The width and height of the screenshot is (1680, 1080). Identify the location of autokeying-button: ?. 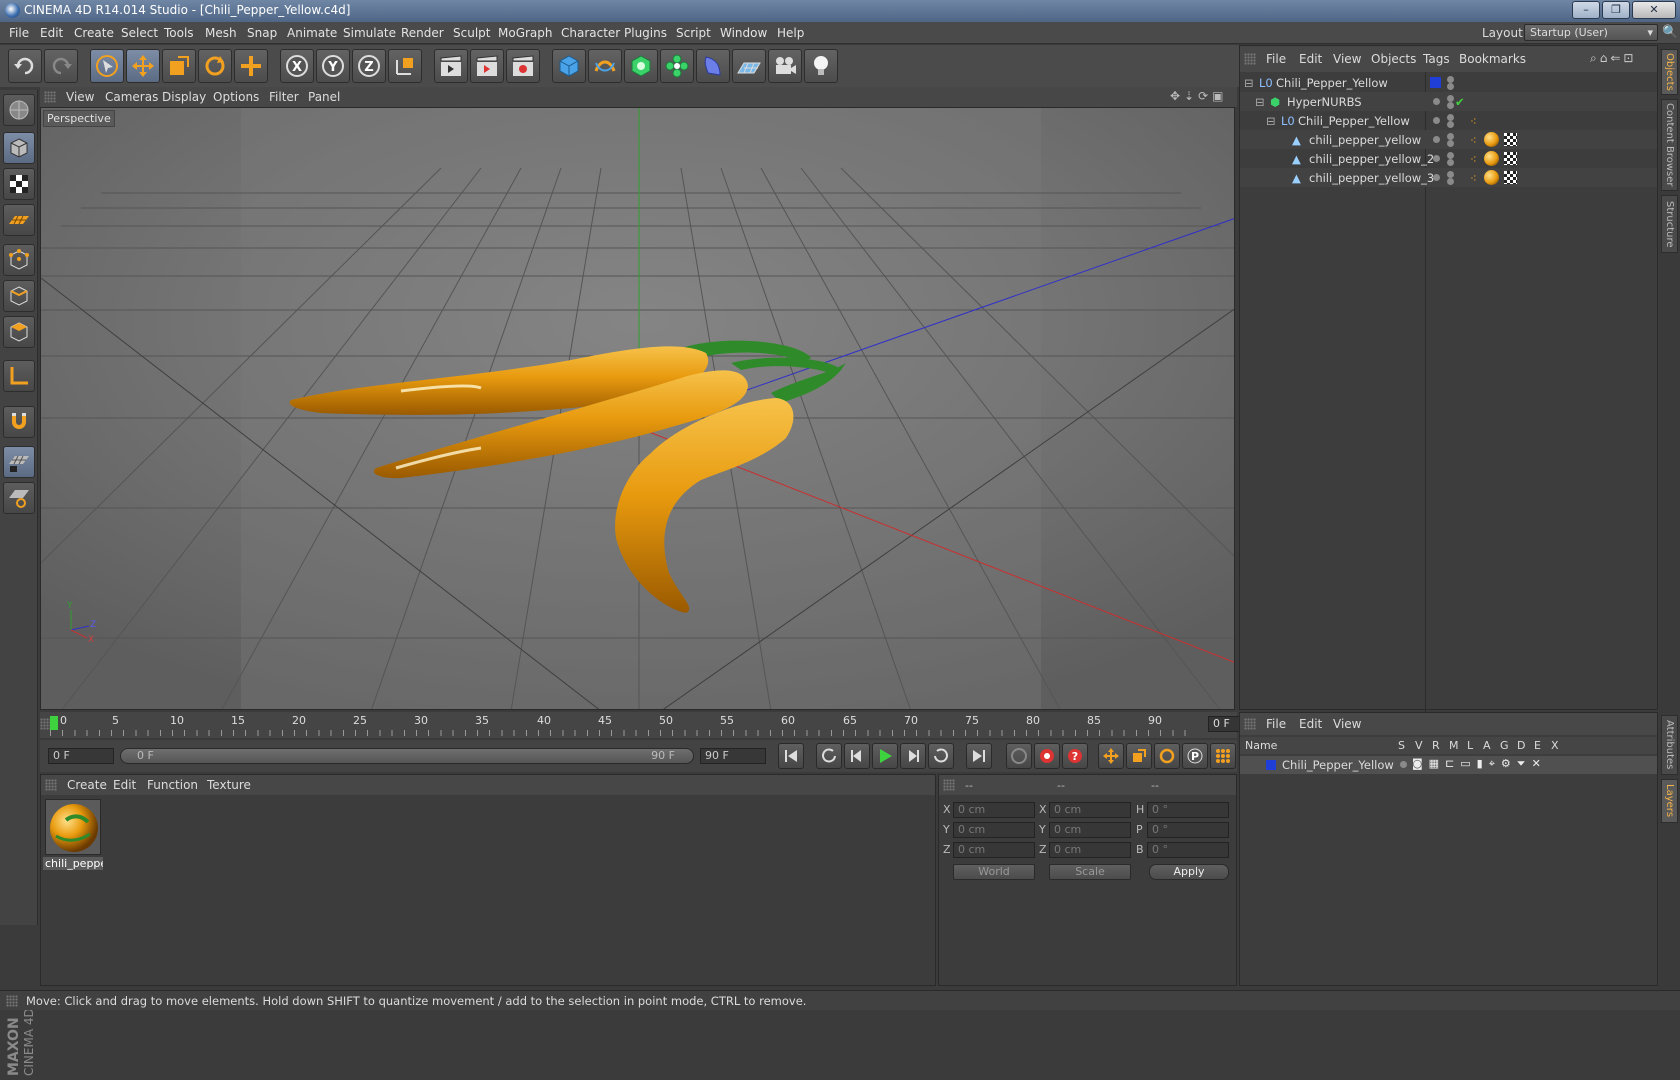
(1075, 756).